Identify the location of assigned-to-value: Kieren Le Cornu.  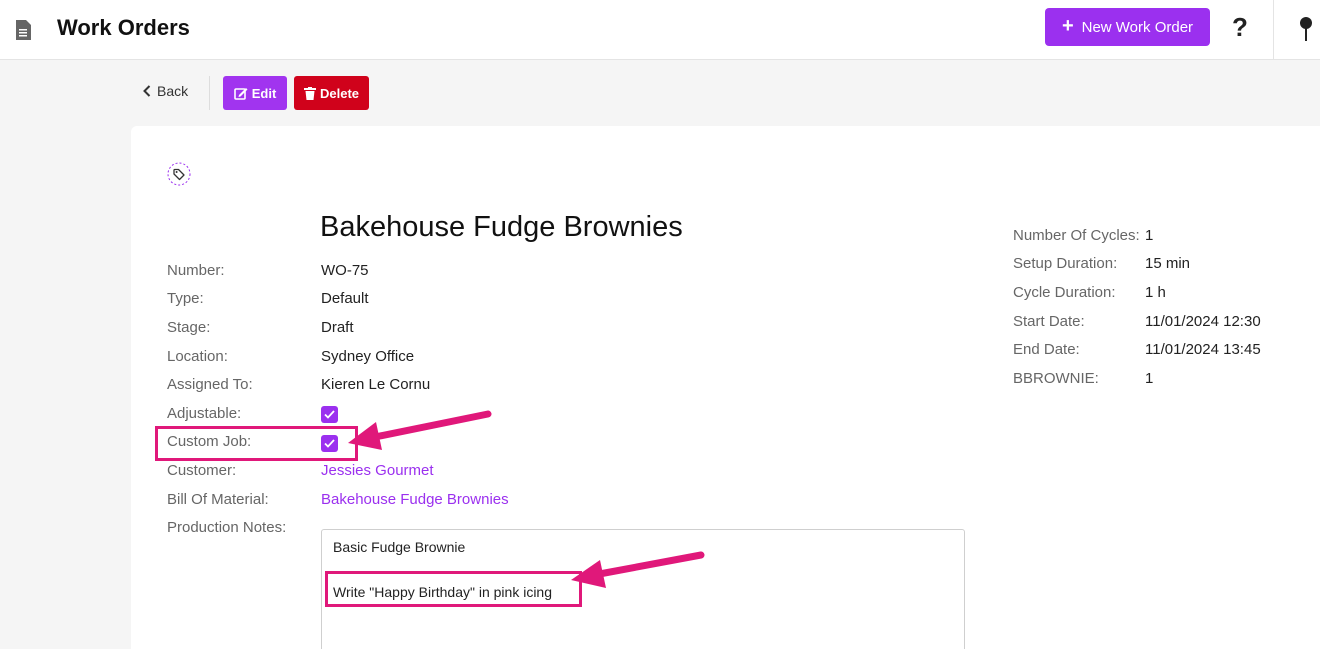
(376, 384).